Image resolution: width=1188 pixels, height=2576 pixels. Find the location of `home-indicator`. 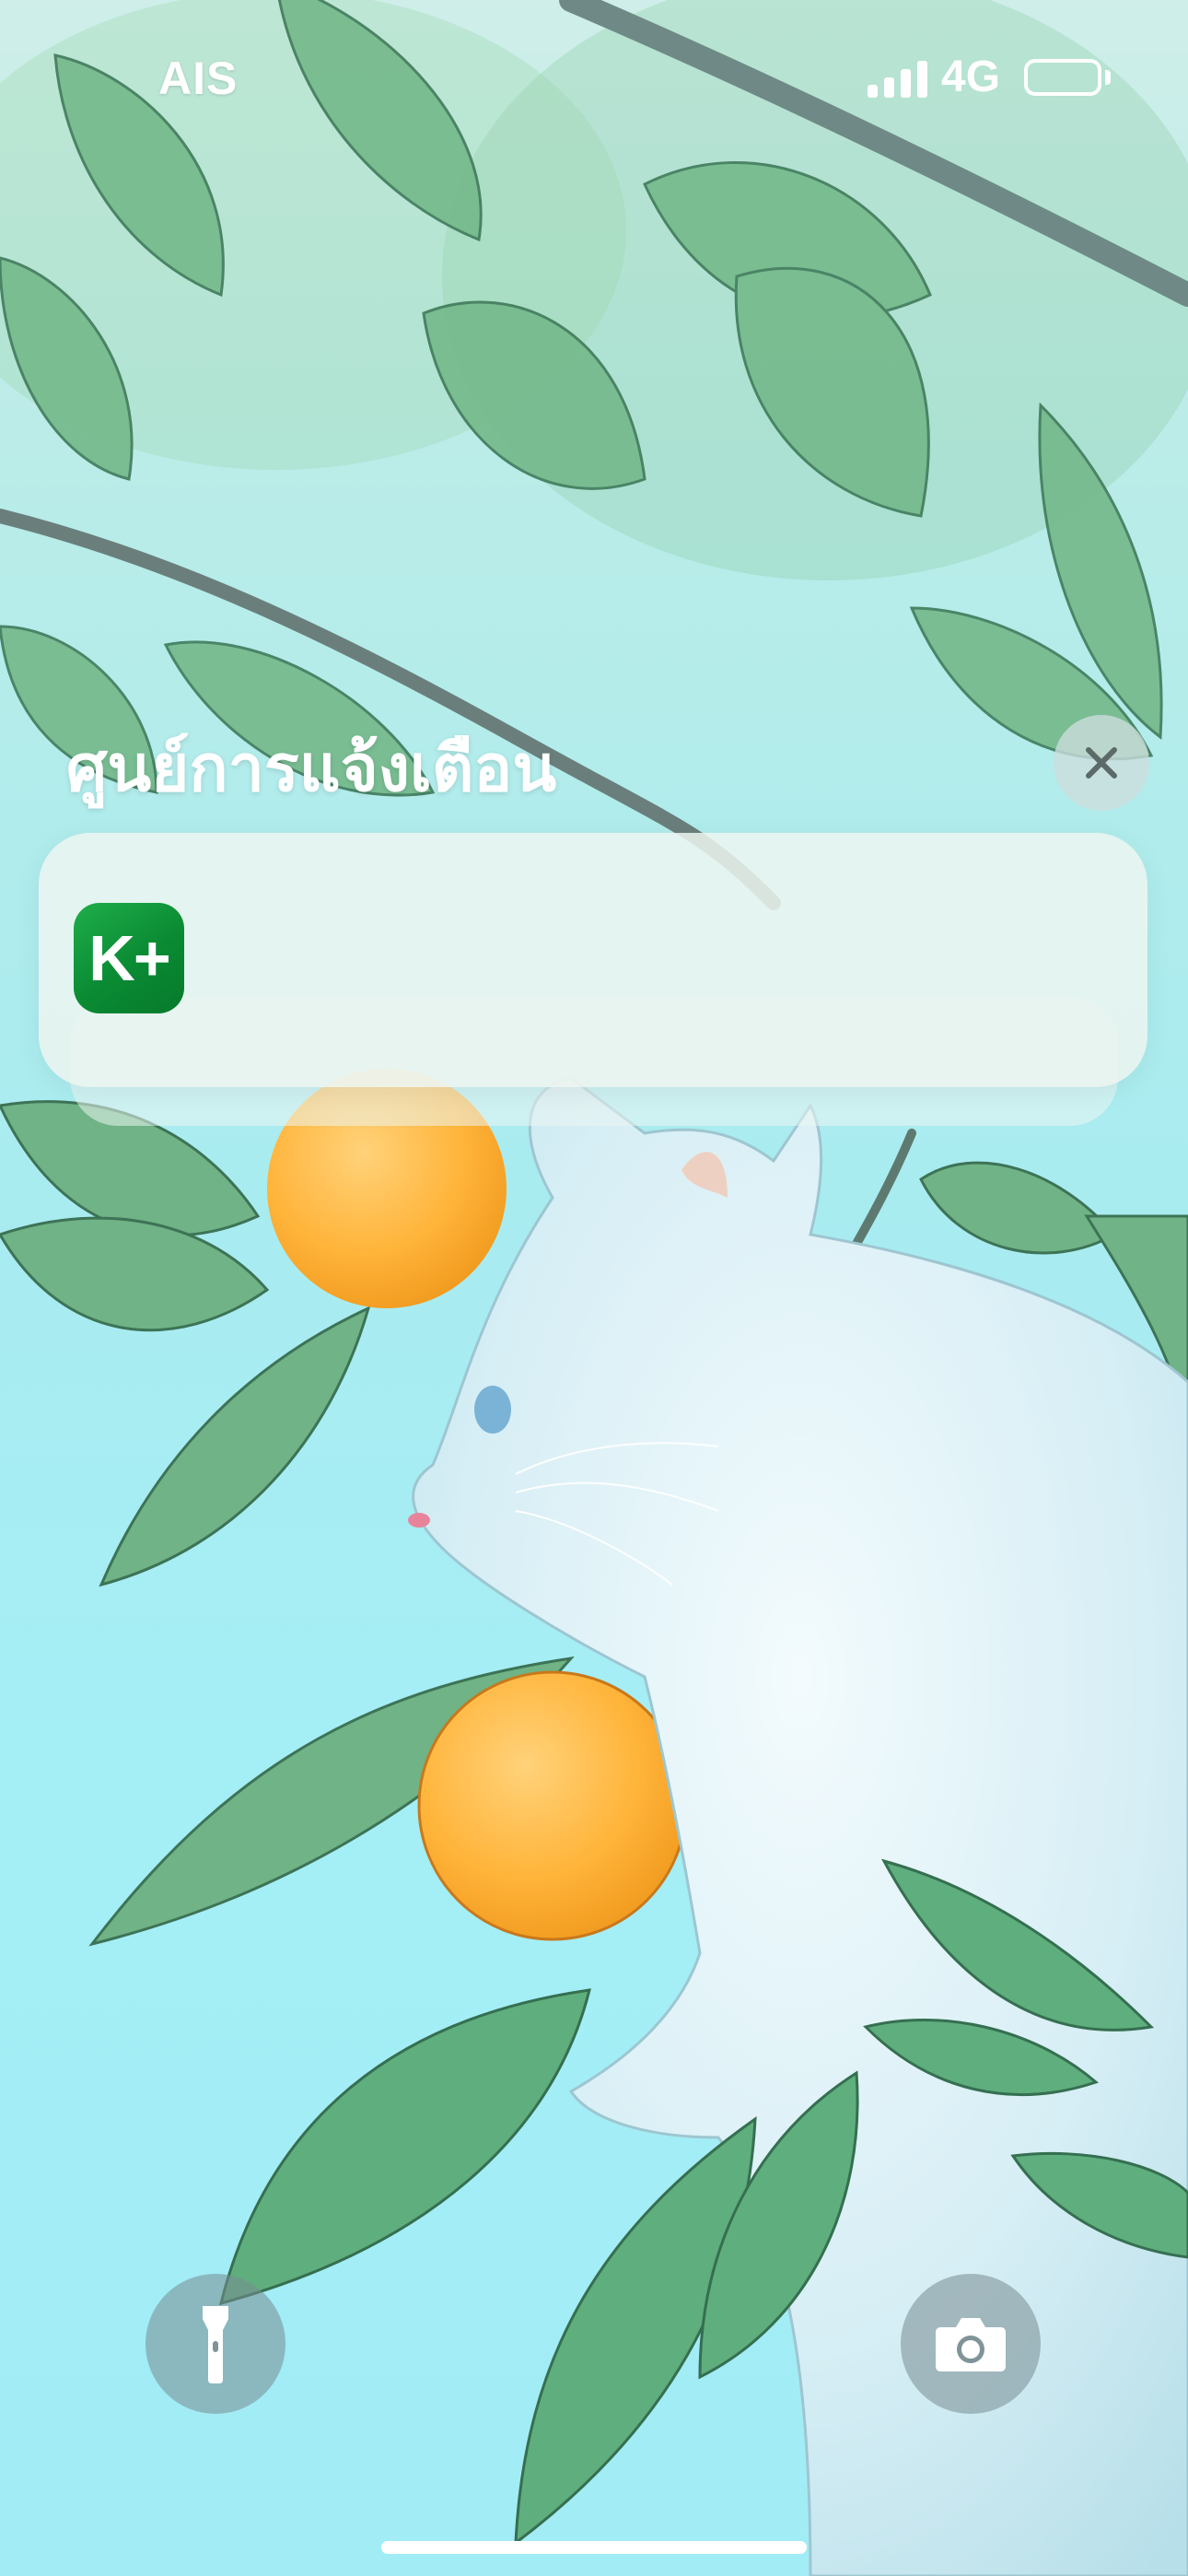

home-indicator is located at coordinates (594, 2547).